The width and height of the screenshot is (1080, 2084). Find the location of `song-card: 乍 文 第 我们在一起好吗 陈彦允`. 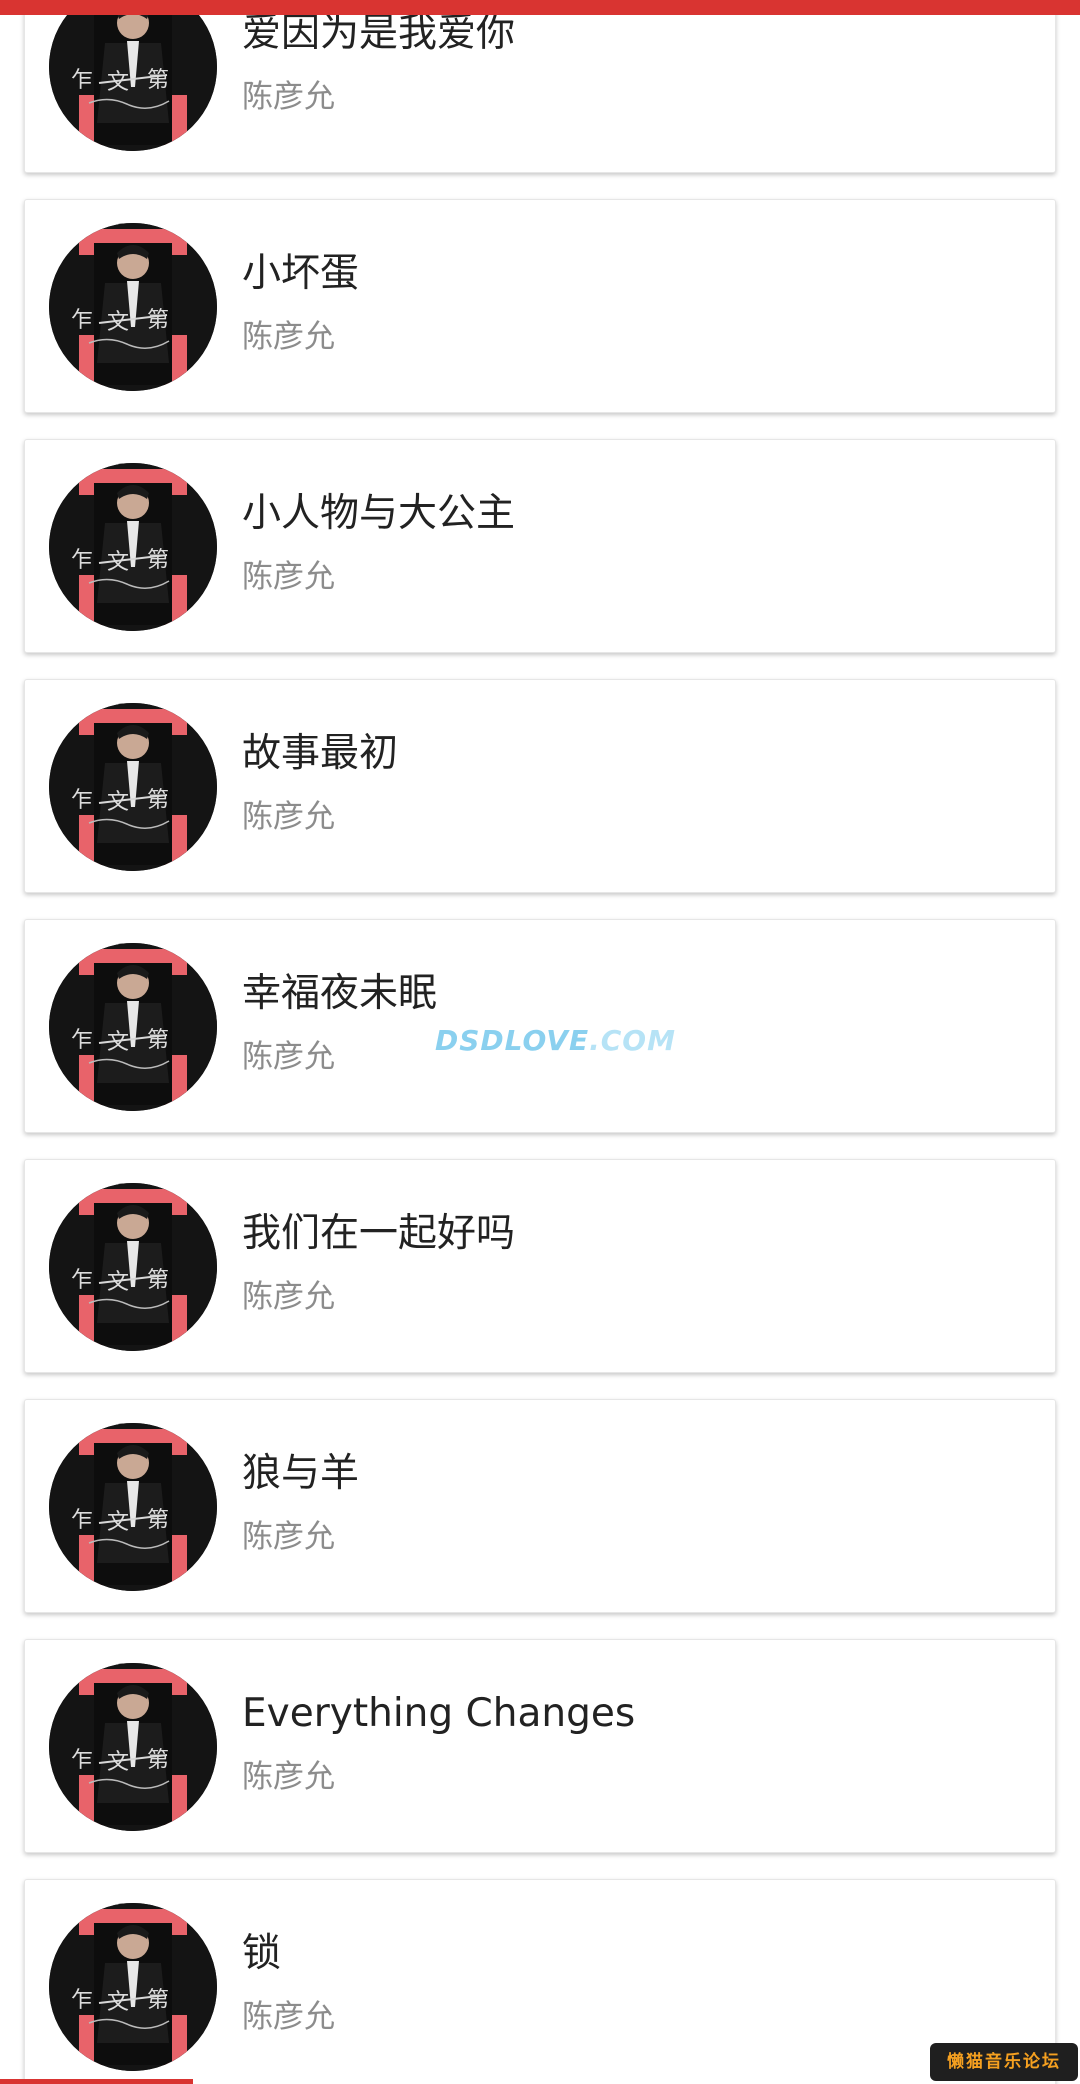

song-card: 乍 文 第 我们在一起好吗 陈彦允 is located at coordinates (540, 1266).